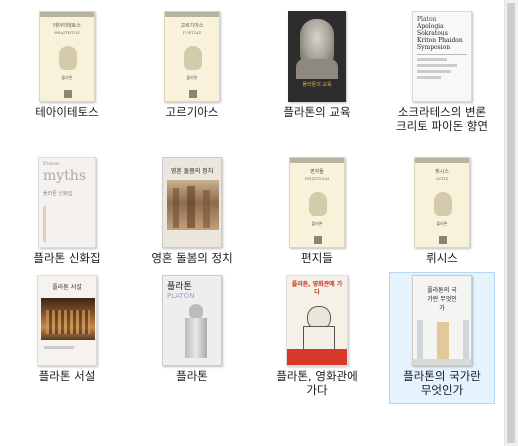 The width and height of the screenshot is (518, 446). I want to click on file-name-label: 플라톤의 교육, so click(317, 112).